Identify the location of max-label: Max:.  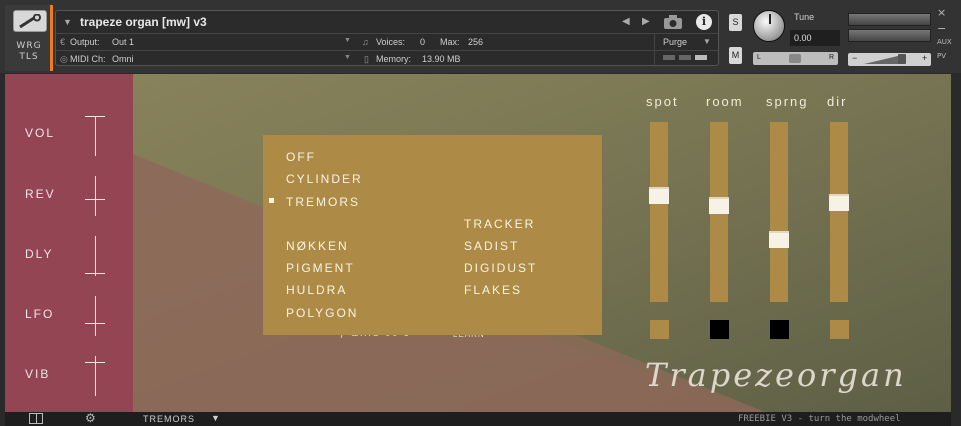
(450, 42).